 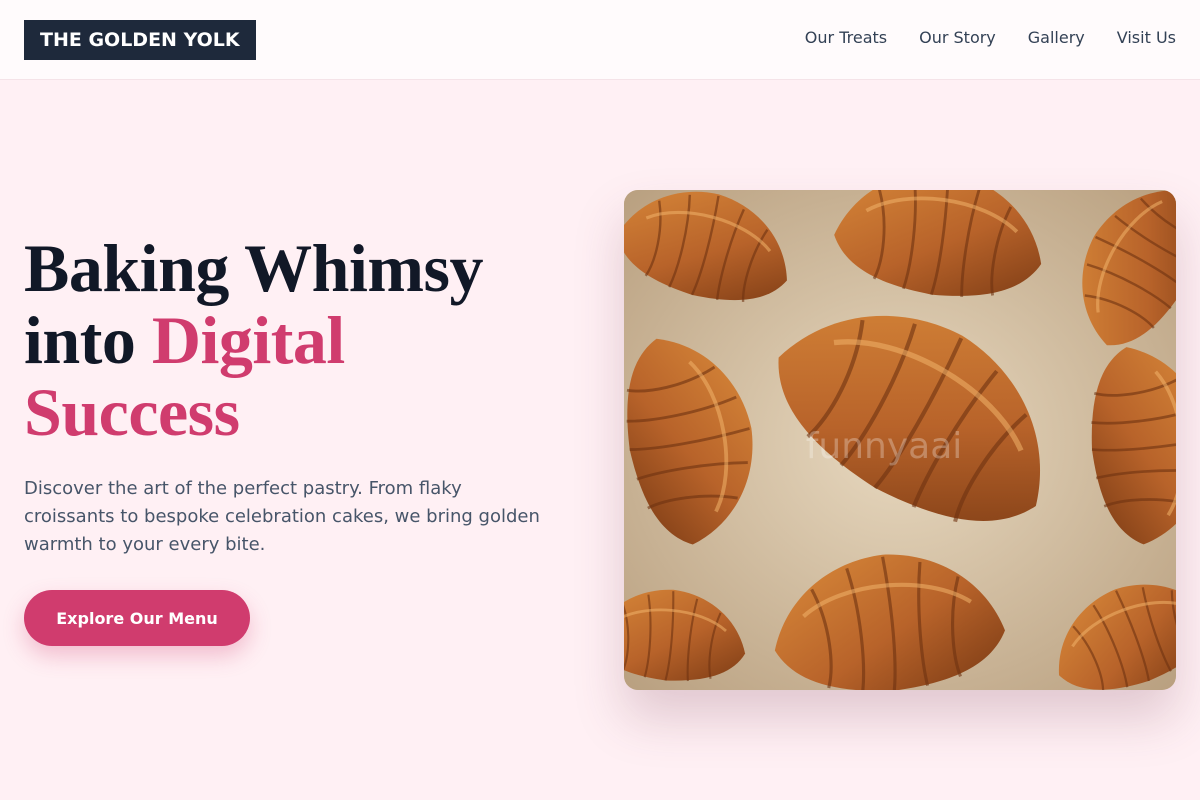 What do you see at coordinates (846, 38) in the screenshot?
I see `nav-link-our-treats: Our Treats` at bounding box center [846, 38].